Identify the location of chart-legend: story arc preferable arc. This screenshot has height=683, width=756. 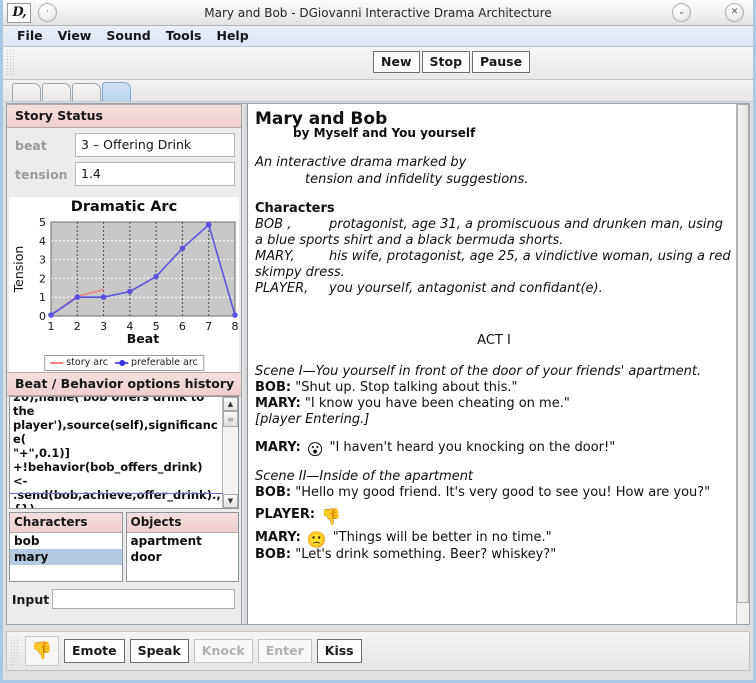
(124, 363).